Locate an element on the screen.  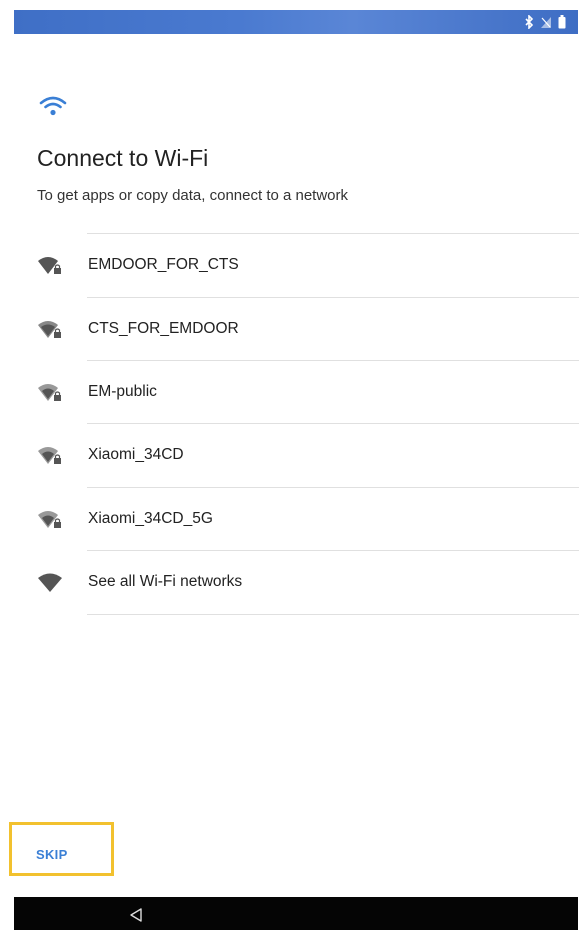
bluetooth-icon is located at coordinates (529, 22).